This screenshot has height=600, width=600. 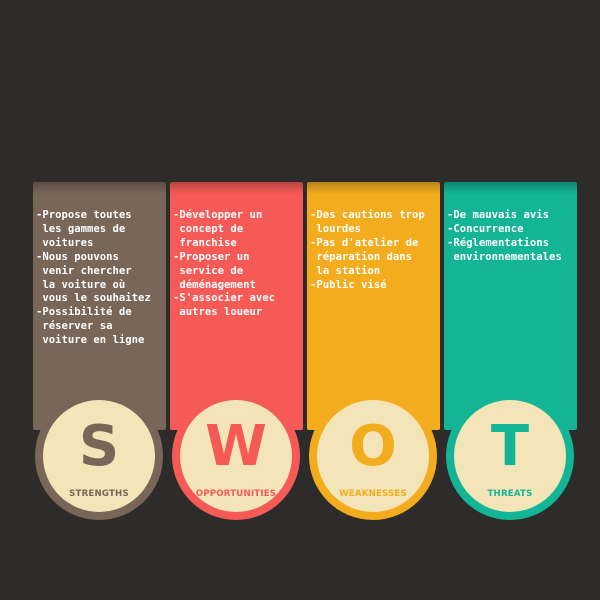 I want to click on threats-label: THREATS, so click(x=510, y=494).